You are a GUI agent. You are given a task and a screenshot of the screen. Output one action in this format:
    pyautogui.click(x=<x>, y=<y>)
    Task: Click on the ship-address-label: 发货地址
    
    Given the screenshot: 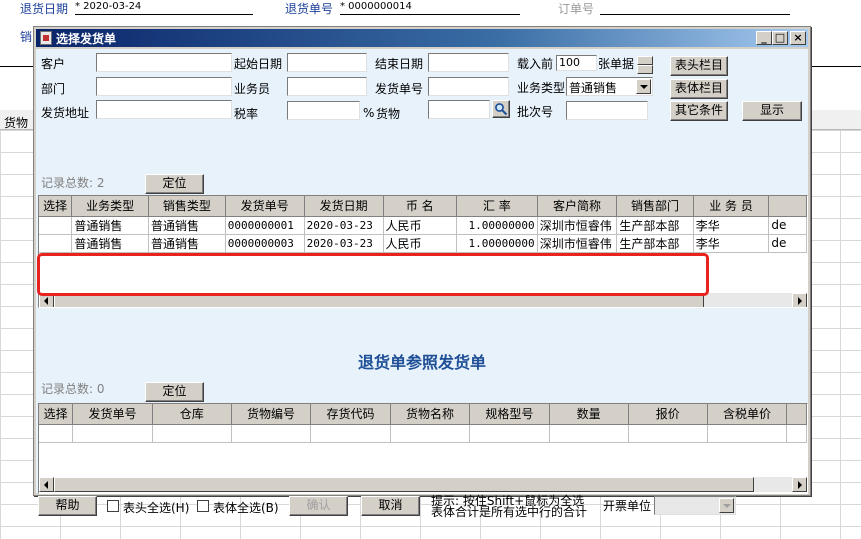 What is the action you would take?
    pyautogui.click(x=65, y=113)
    